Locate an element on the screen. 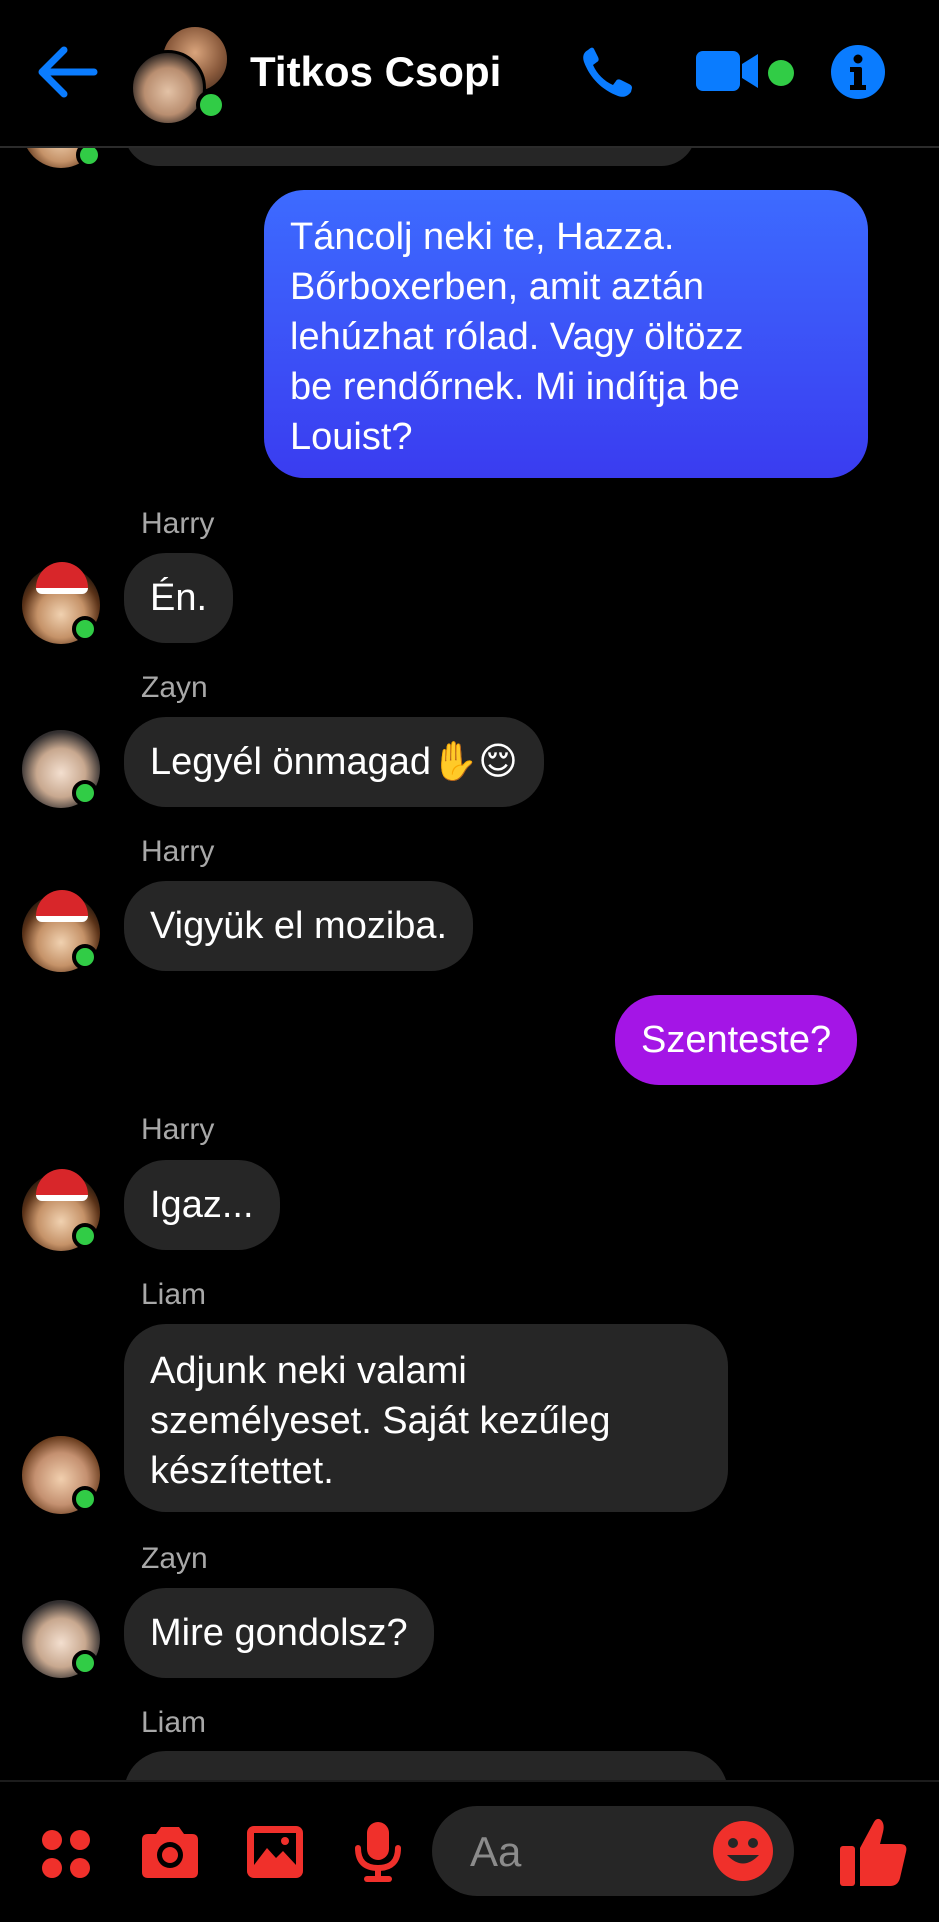 The width and height of the screenshot is (939, 1922). microphone-icon is located at coordinates (378, 1852).